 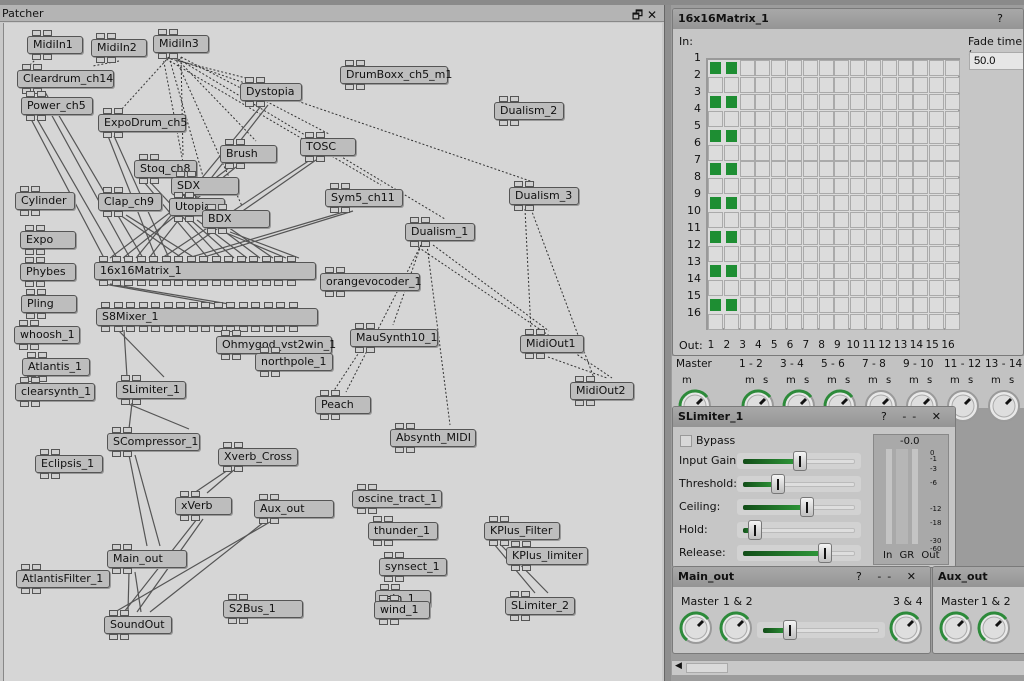 I want to click on patcher-node: MidiIn3, so click(x=181, y=44).